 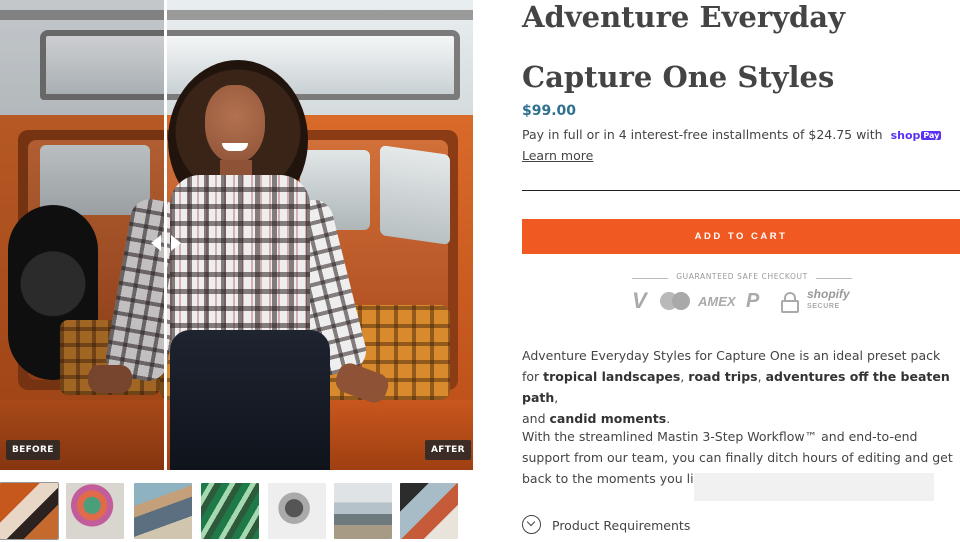 I want to click on shop-pay-logo: shop Pay, so click(x=916, y=135).